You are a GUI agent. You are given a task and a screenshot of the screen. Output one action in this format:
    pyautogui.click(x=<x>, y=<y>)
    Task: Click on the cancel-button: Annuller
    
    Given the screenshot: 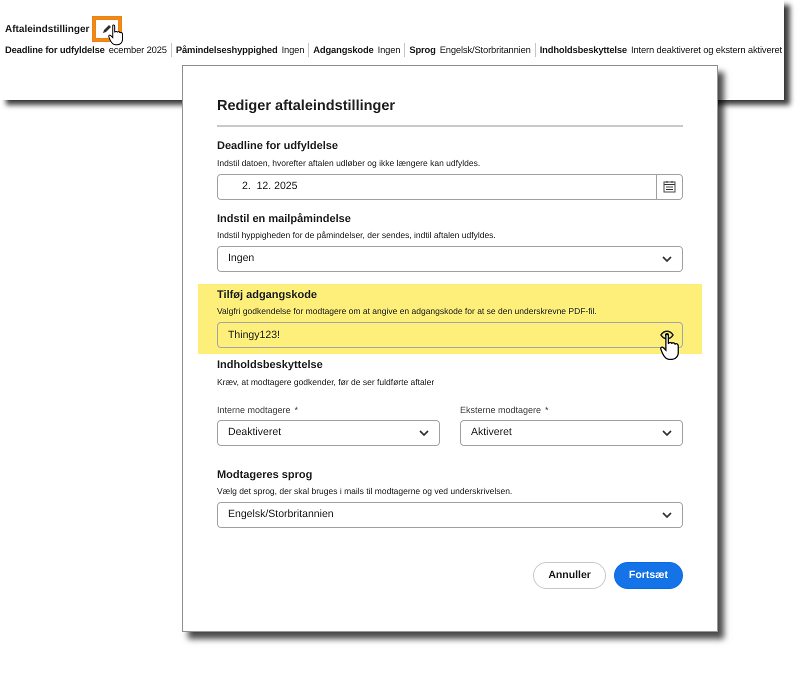 What is the action you would take?
    pyautogui.click(x=569, y=575)
    